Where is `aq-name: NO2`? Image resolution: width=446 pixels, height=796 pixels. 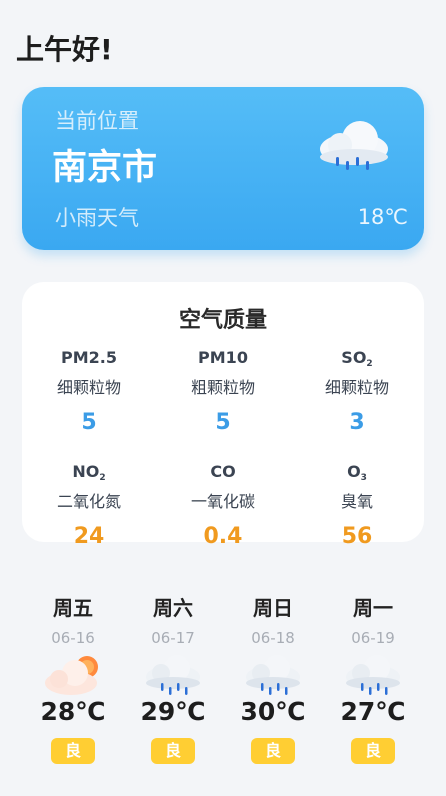
aq-name: NO2 is located at coordinates (89, 472).